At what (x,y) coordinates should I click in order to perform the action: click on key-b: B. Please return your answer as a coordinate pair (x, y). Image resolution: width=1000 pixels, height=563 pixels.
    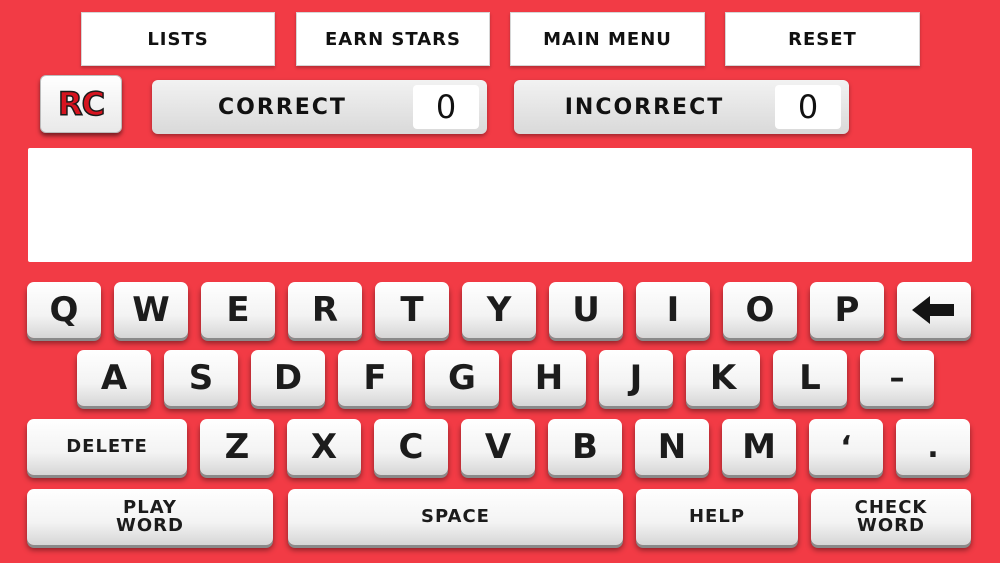
    Looking at the image, I should click on (585, 447).